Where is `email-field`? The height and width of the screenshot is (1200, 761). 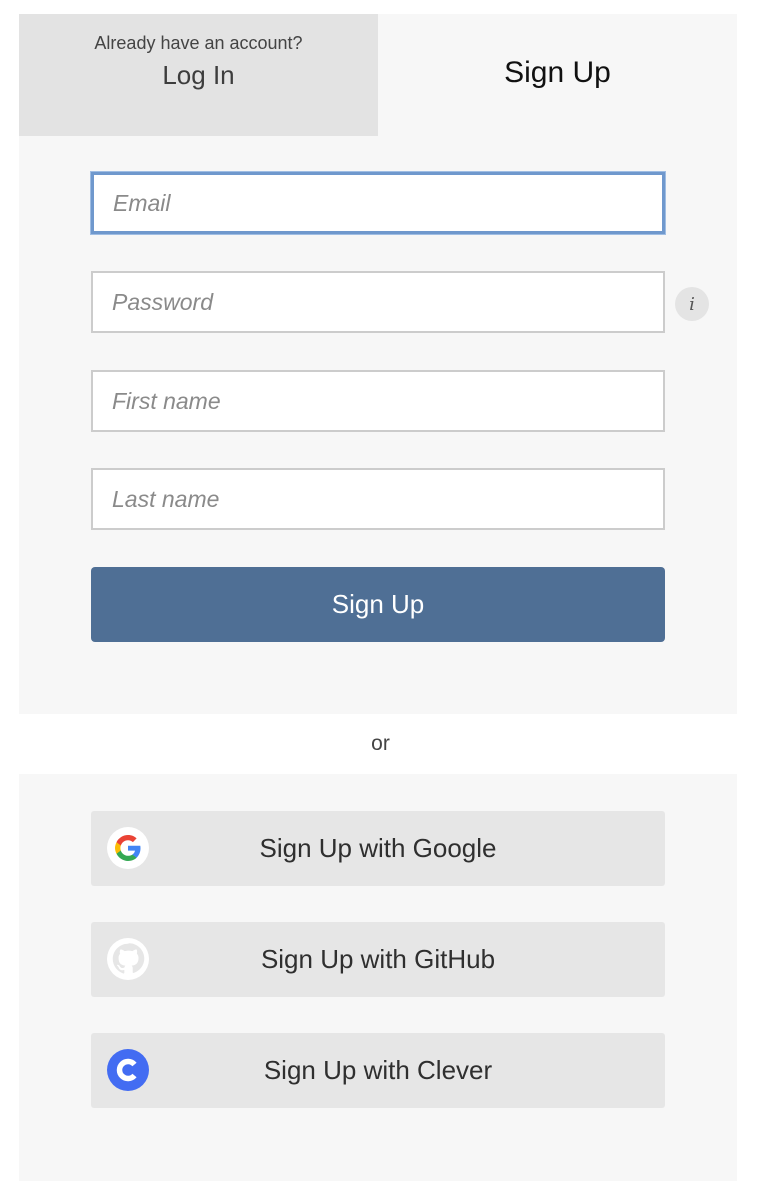 email-field is located at coordinates (378, 203).